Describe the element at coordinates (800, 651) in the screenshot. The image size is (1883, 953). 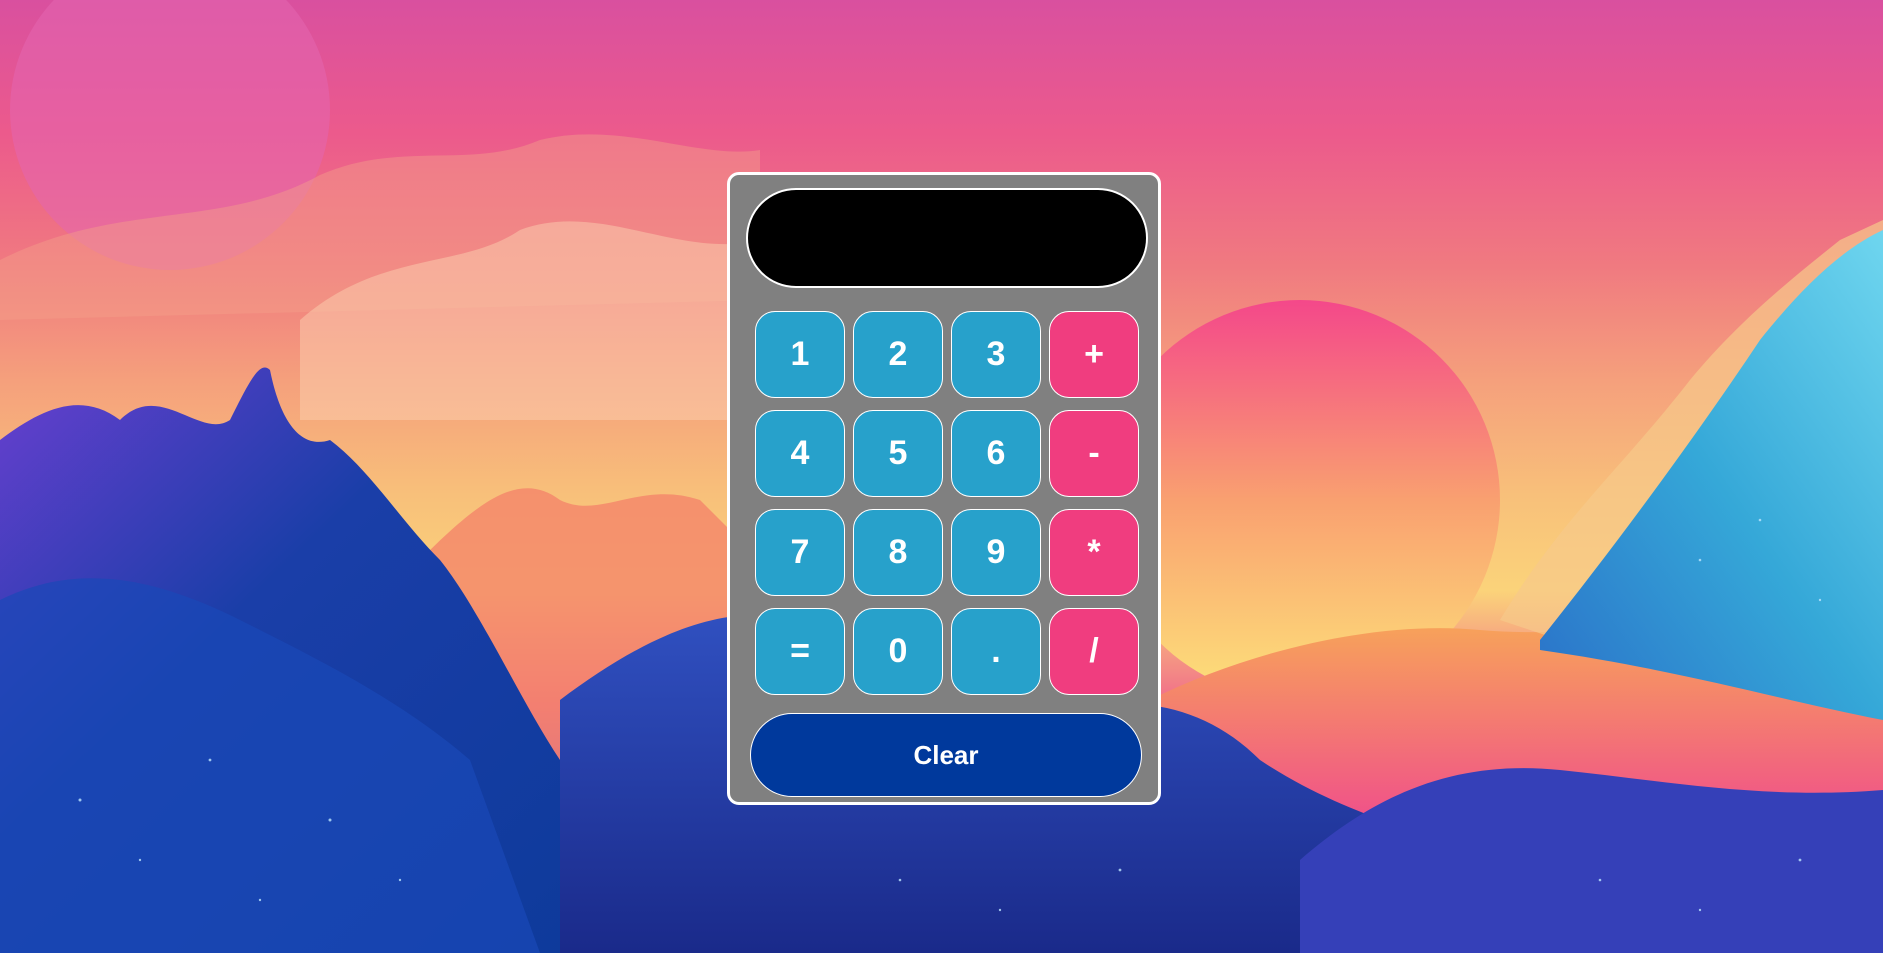
I see `key-equals: =` at that location.